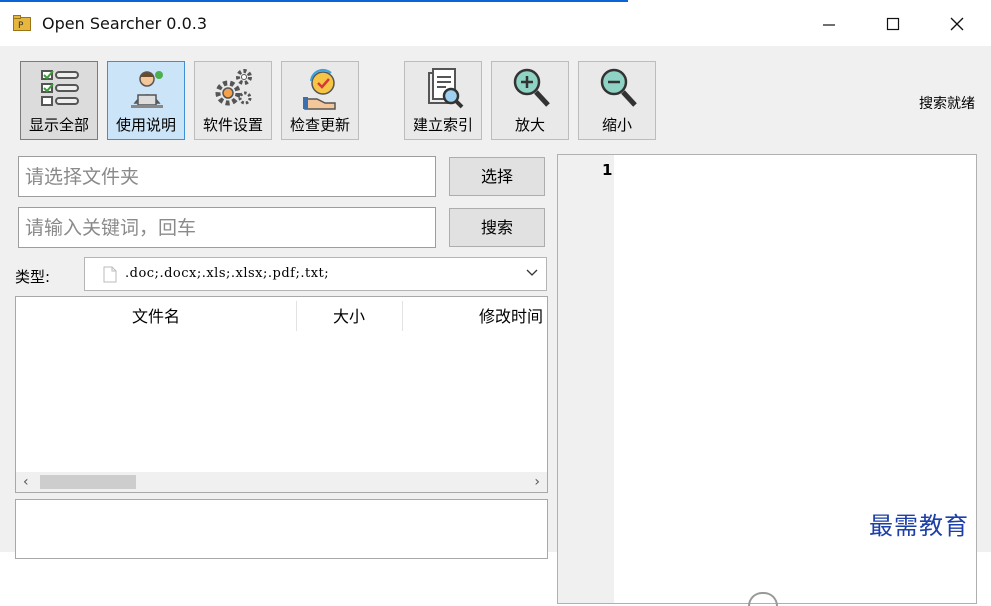 The height and width of the screenshot is (606, 991). I want to click on checklist-icon, so click(60, 88).